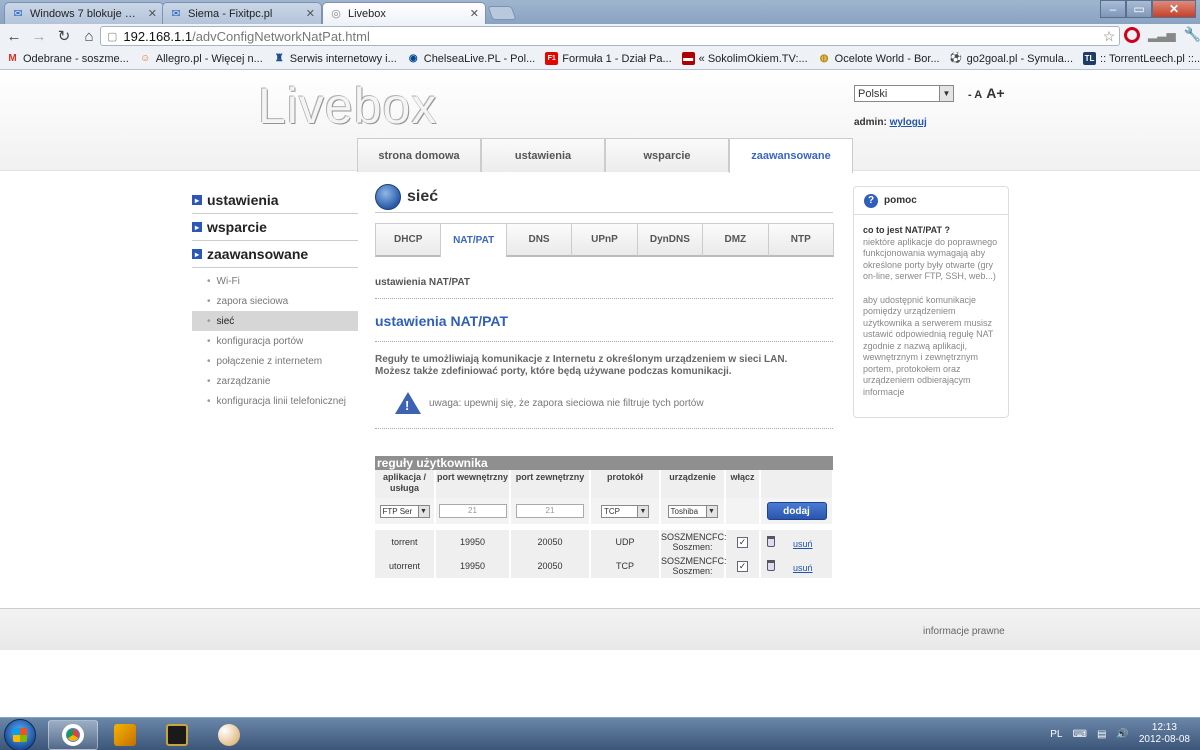 The height and width of the screenshot is (750, 1200). I want to click on opera-icon, so click(1132, 34).